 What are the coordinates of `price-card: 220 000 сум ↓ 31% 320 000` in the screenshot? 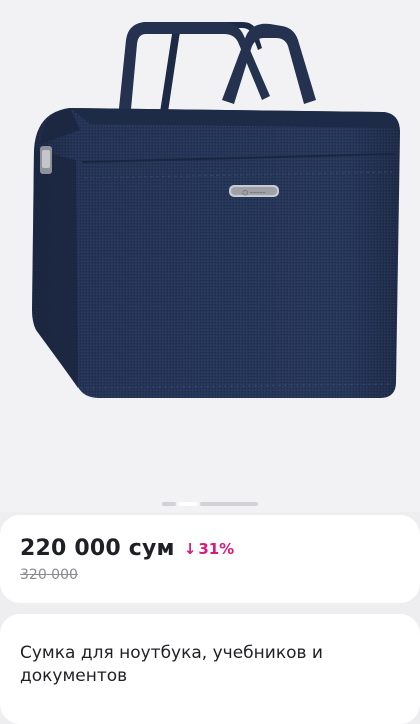 It's located at (210, 559).